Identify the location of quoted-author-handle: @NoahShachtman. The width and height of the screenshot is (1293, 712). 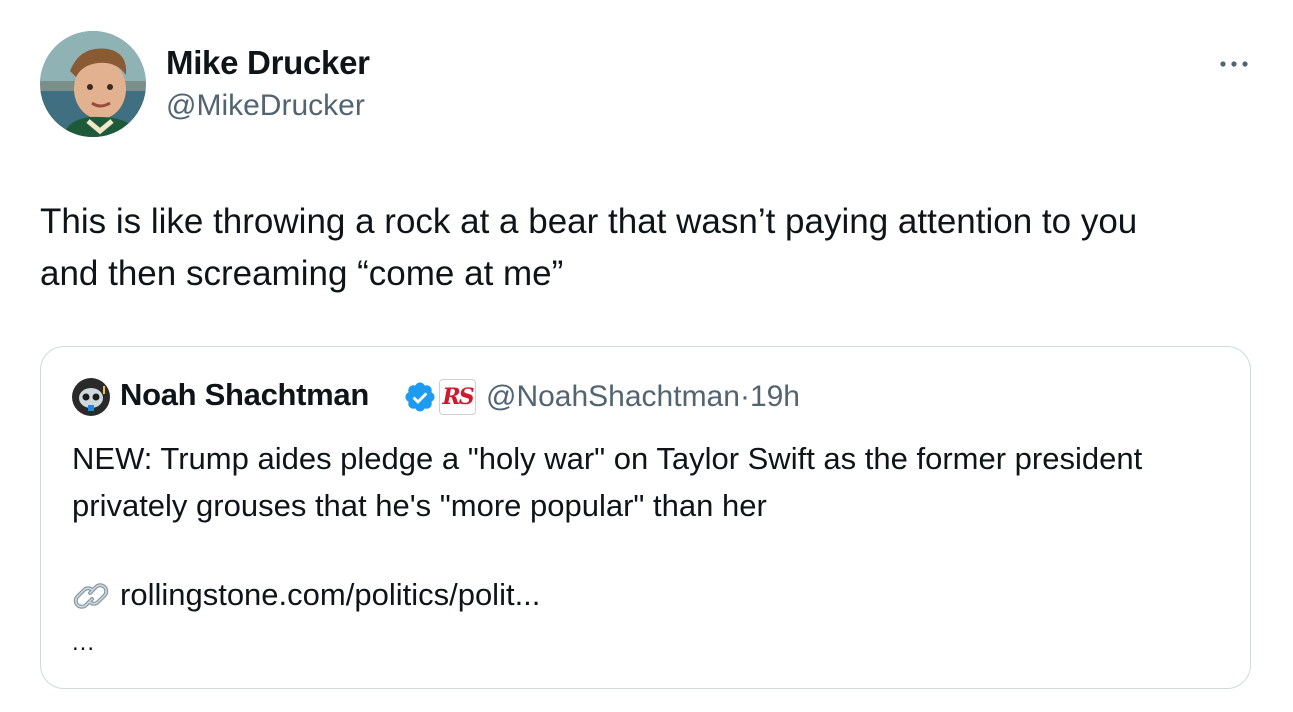
(613, 396).